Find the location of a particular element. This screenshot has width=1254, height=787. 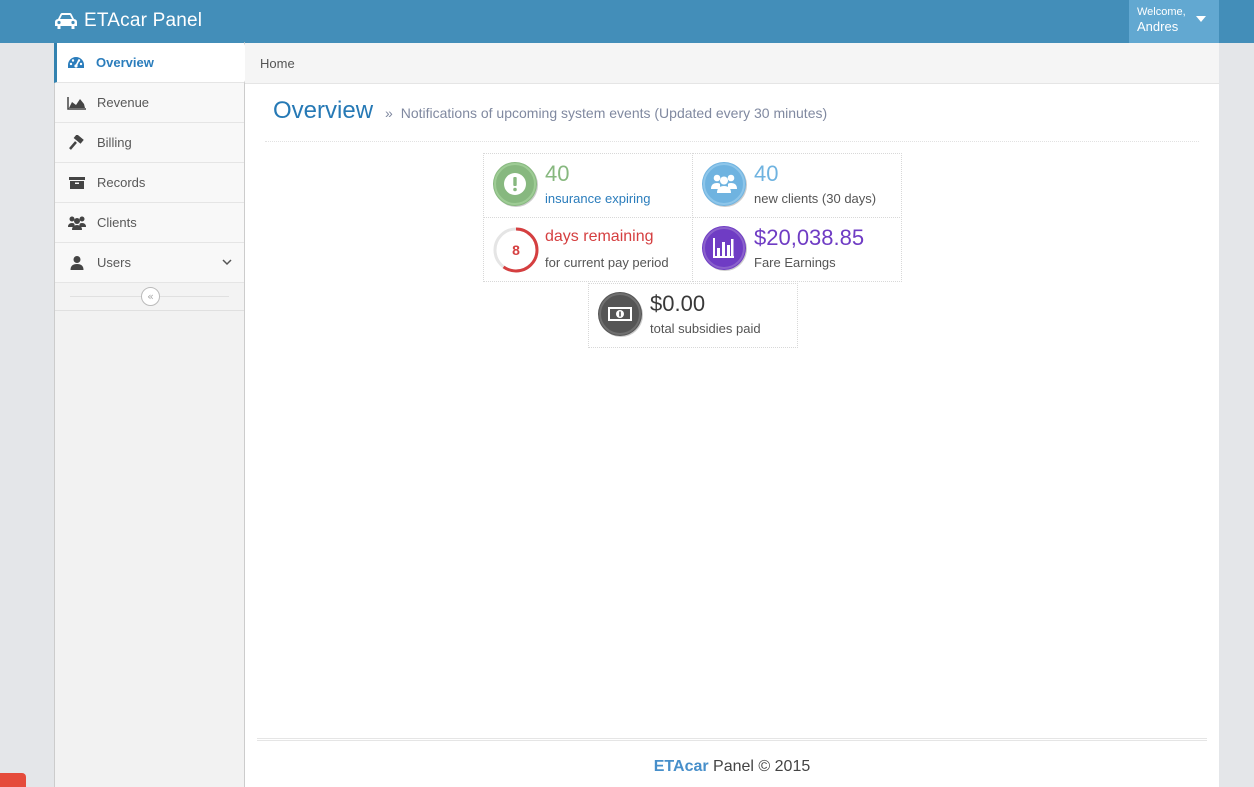

subsidies-caption: total subsidies paid is located at coordinates (705, 328).